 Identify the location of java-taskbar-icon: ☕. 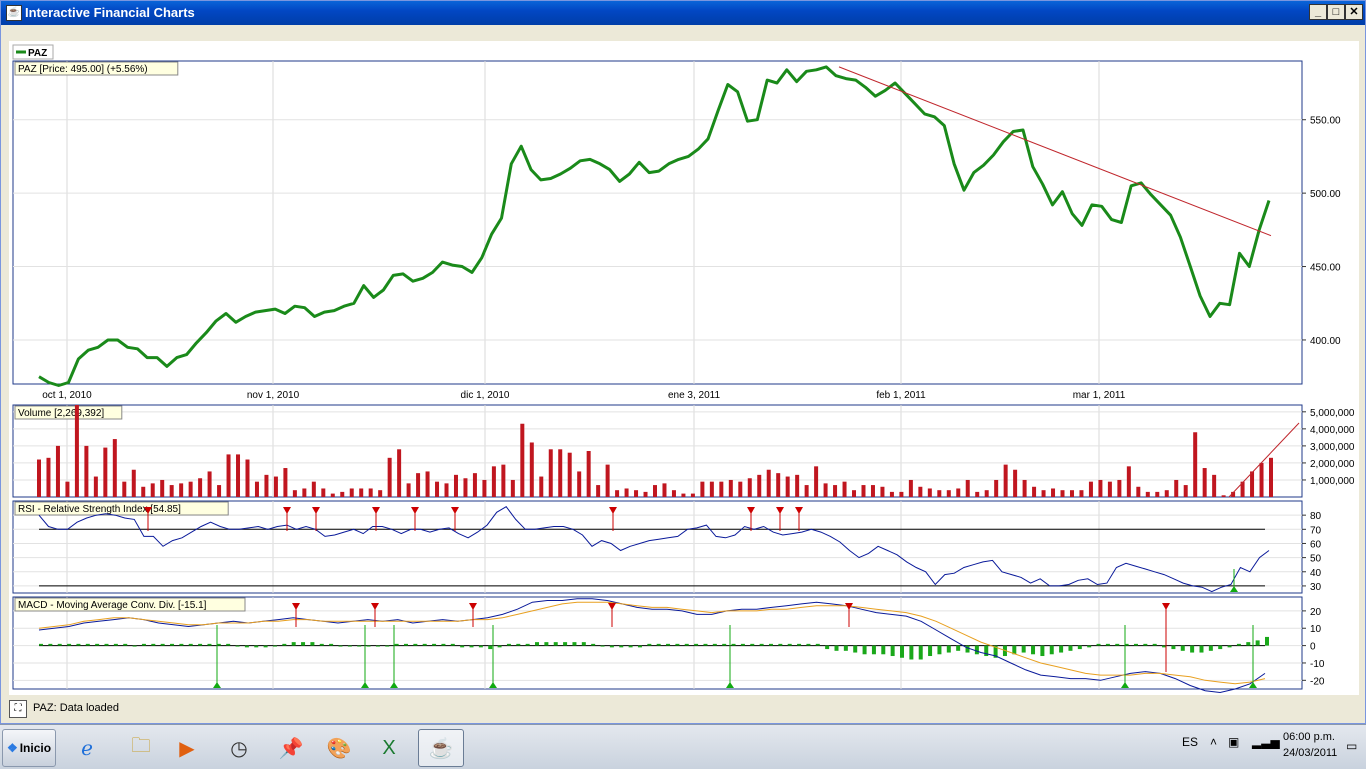
(441, 748).